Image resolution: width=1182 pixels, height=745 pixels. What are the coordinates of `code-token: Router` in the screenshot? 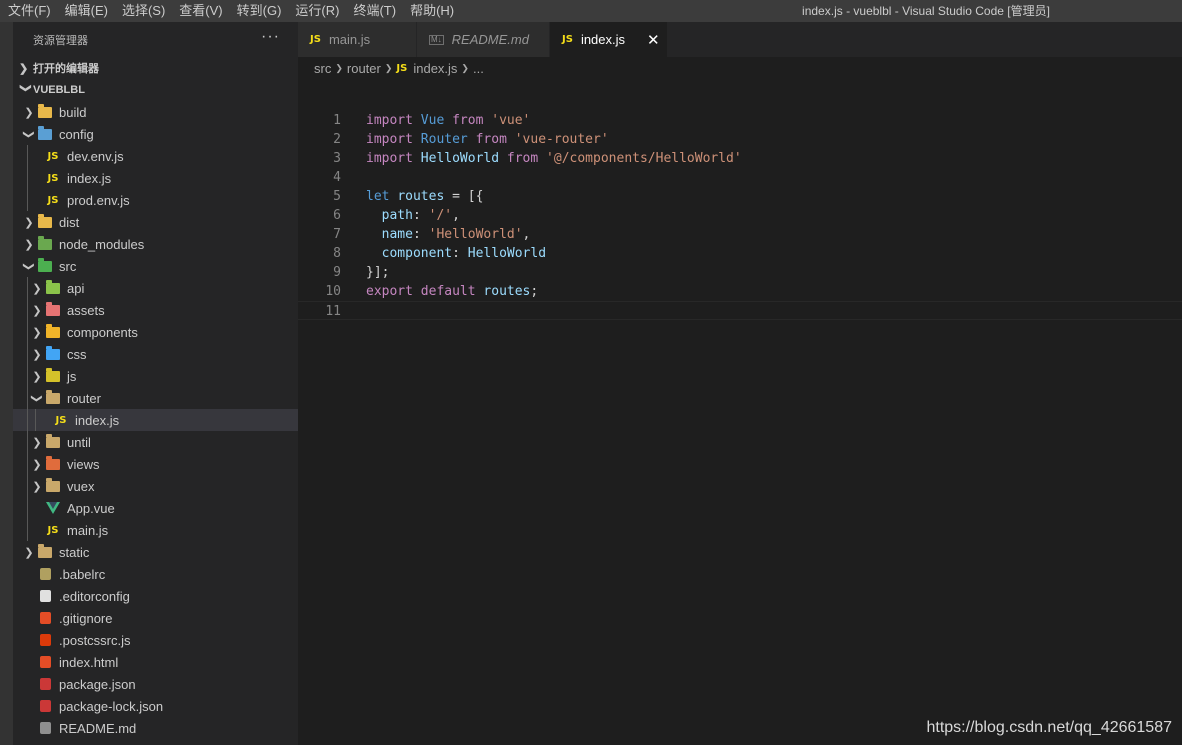 It's located at (444, 139).